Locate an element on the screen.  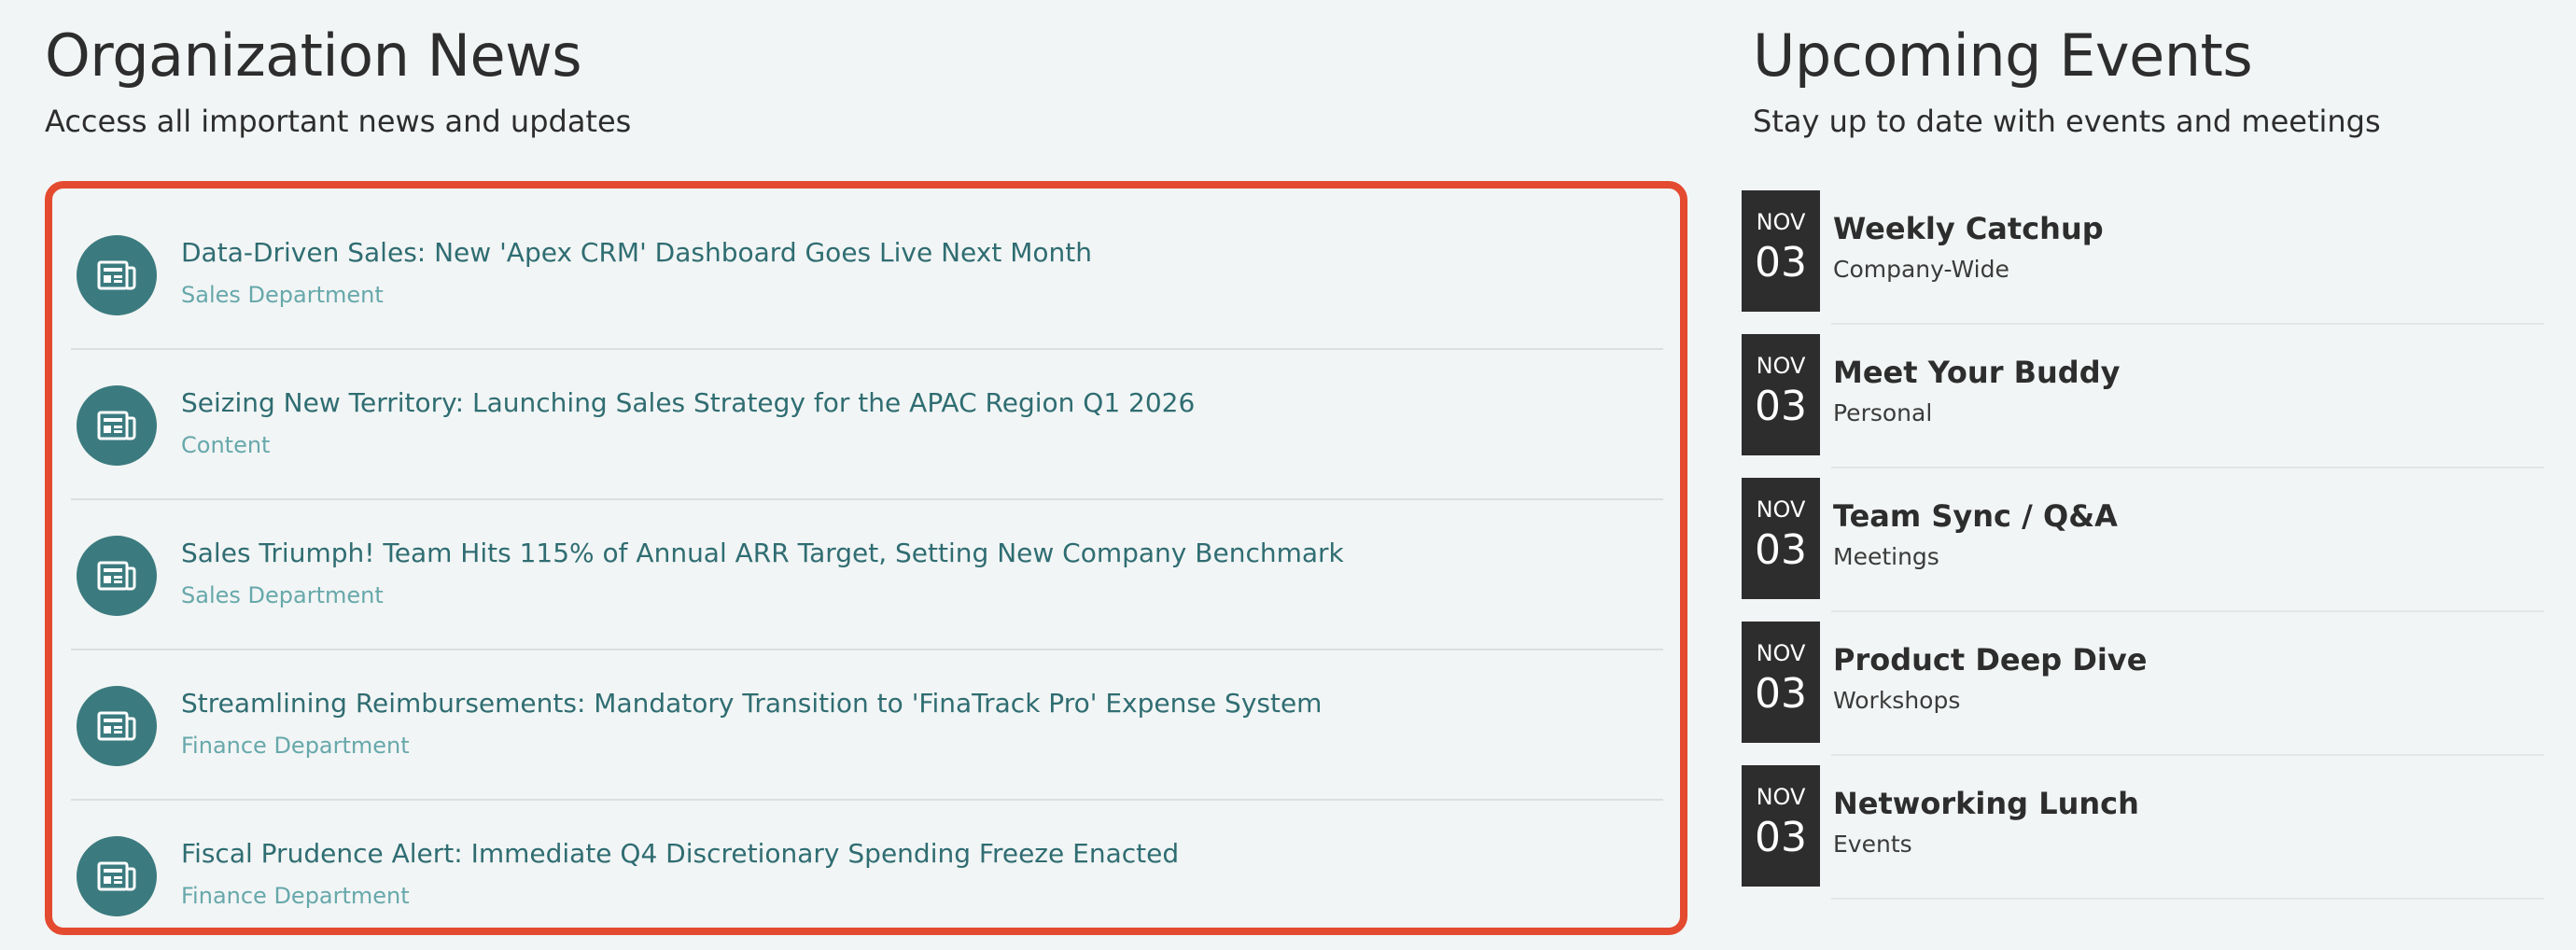
event-name-link: Team Sync / Q&A is located at coordinates (1975, 516).